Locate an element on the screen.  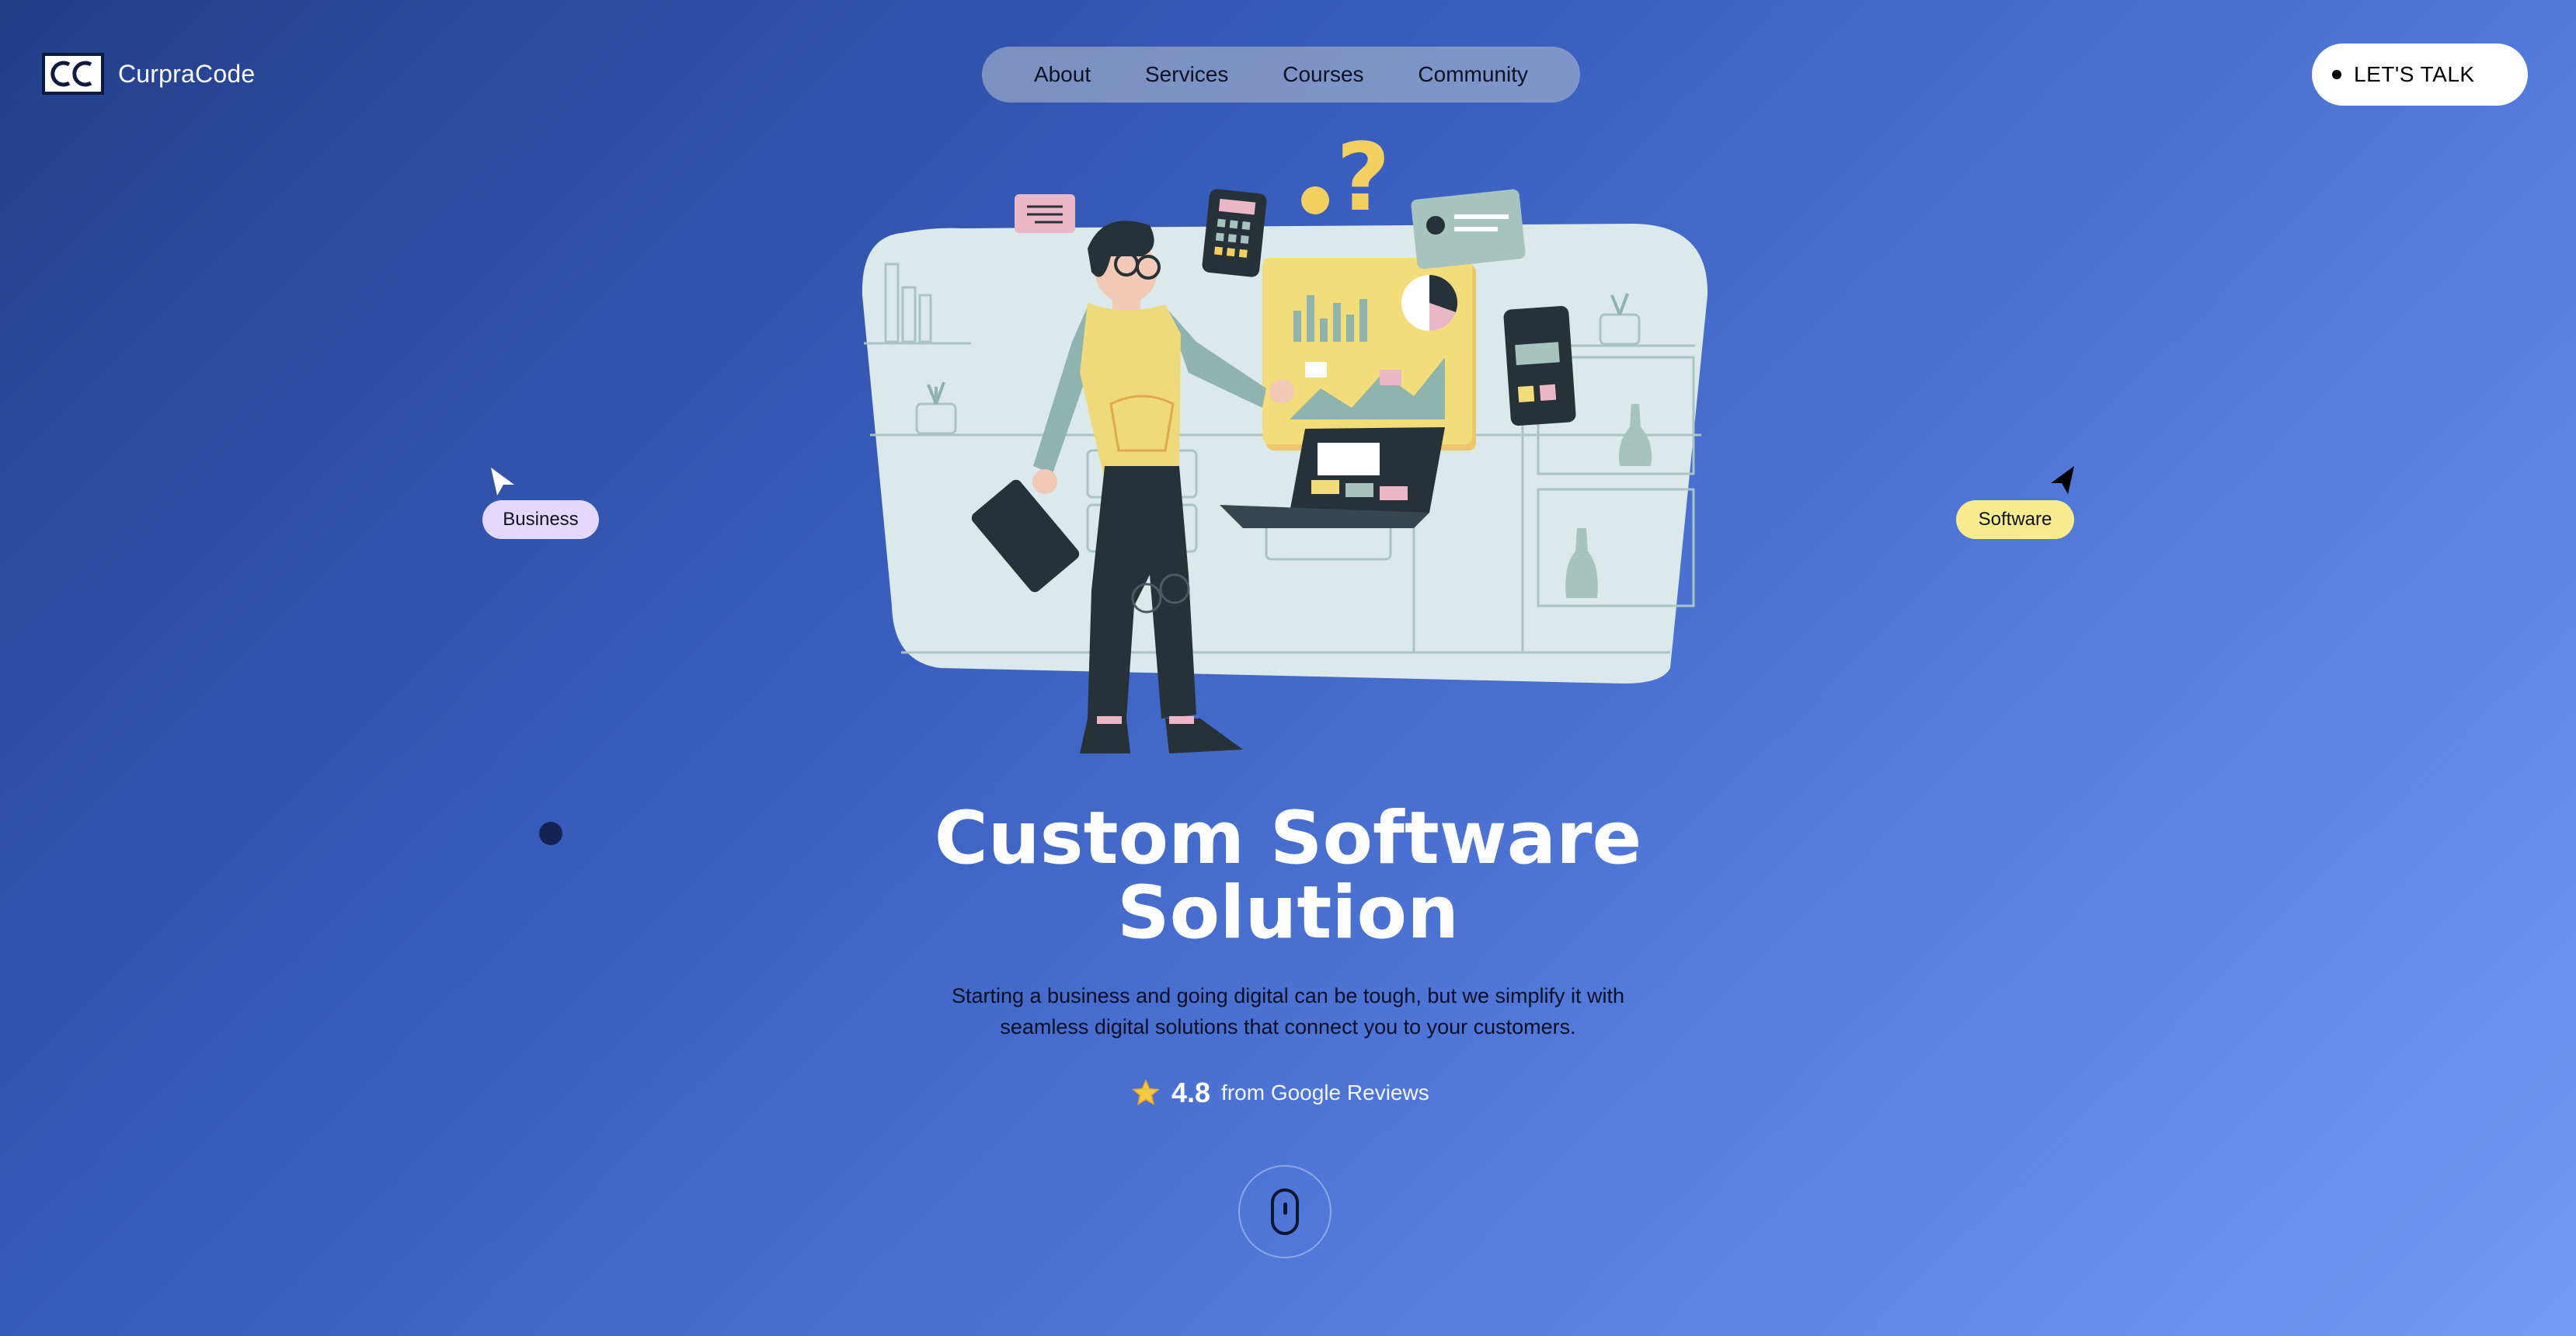
main-nav: About Services Courses Community is located at coordinates (1281, 75).